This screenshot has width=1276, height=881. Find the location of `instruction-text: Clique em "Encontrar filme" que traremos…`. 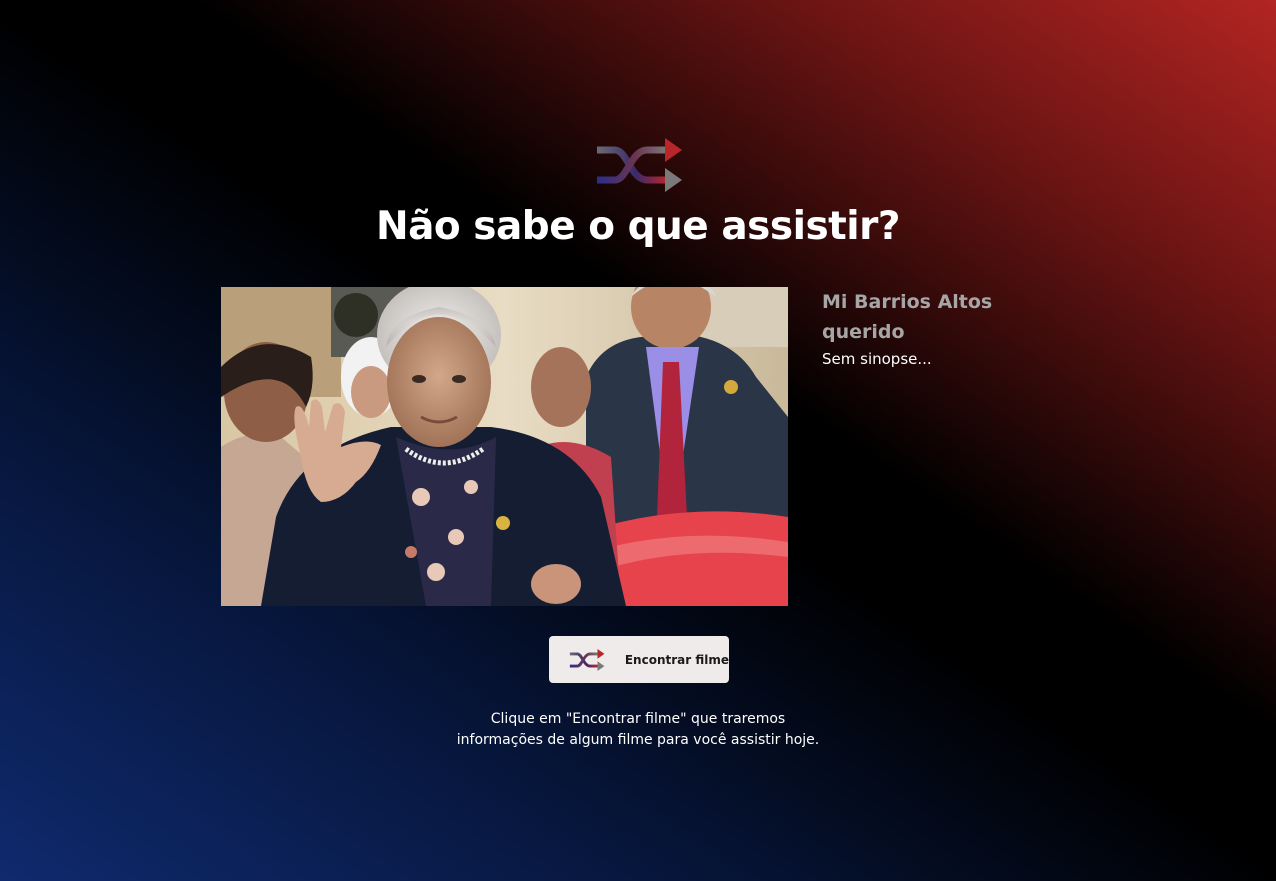

instruction-text: Clique em "Encontrar filme" que traremos… is located at coordinates (638, 730).